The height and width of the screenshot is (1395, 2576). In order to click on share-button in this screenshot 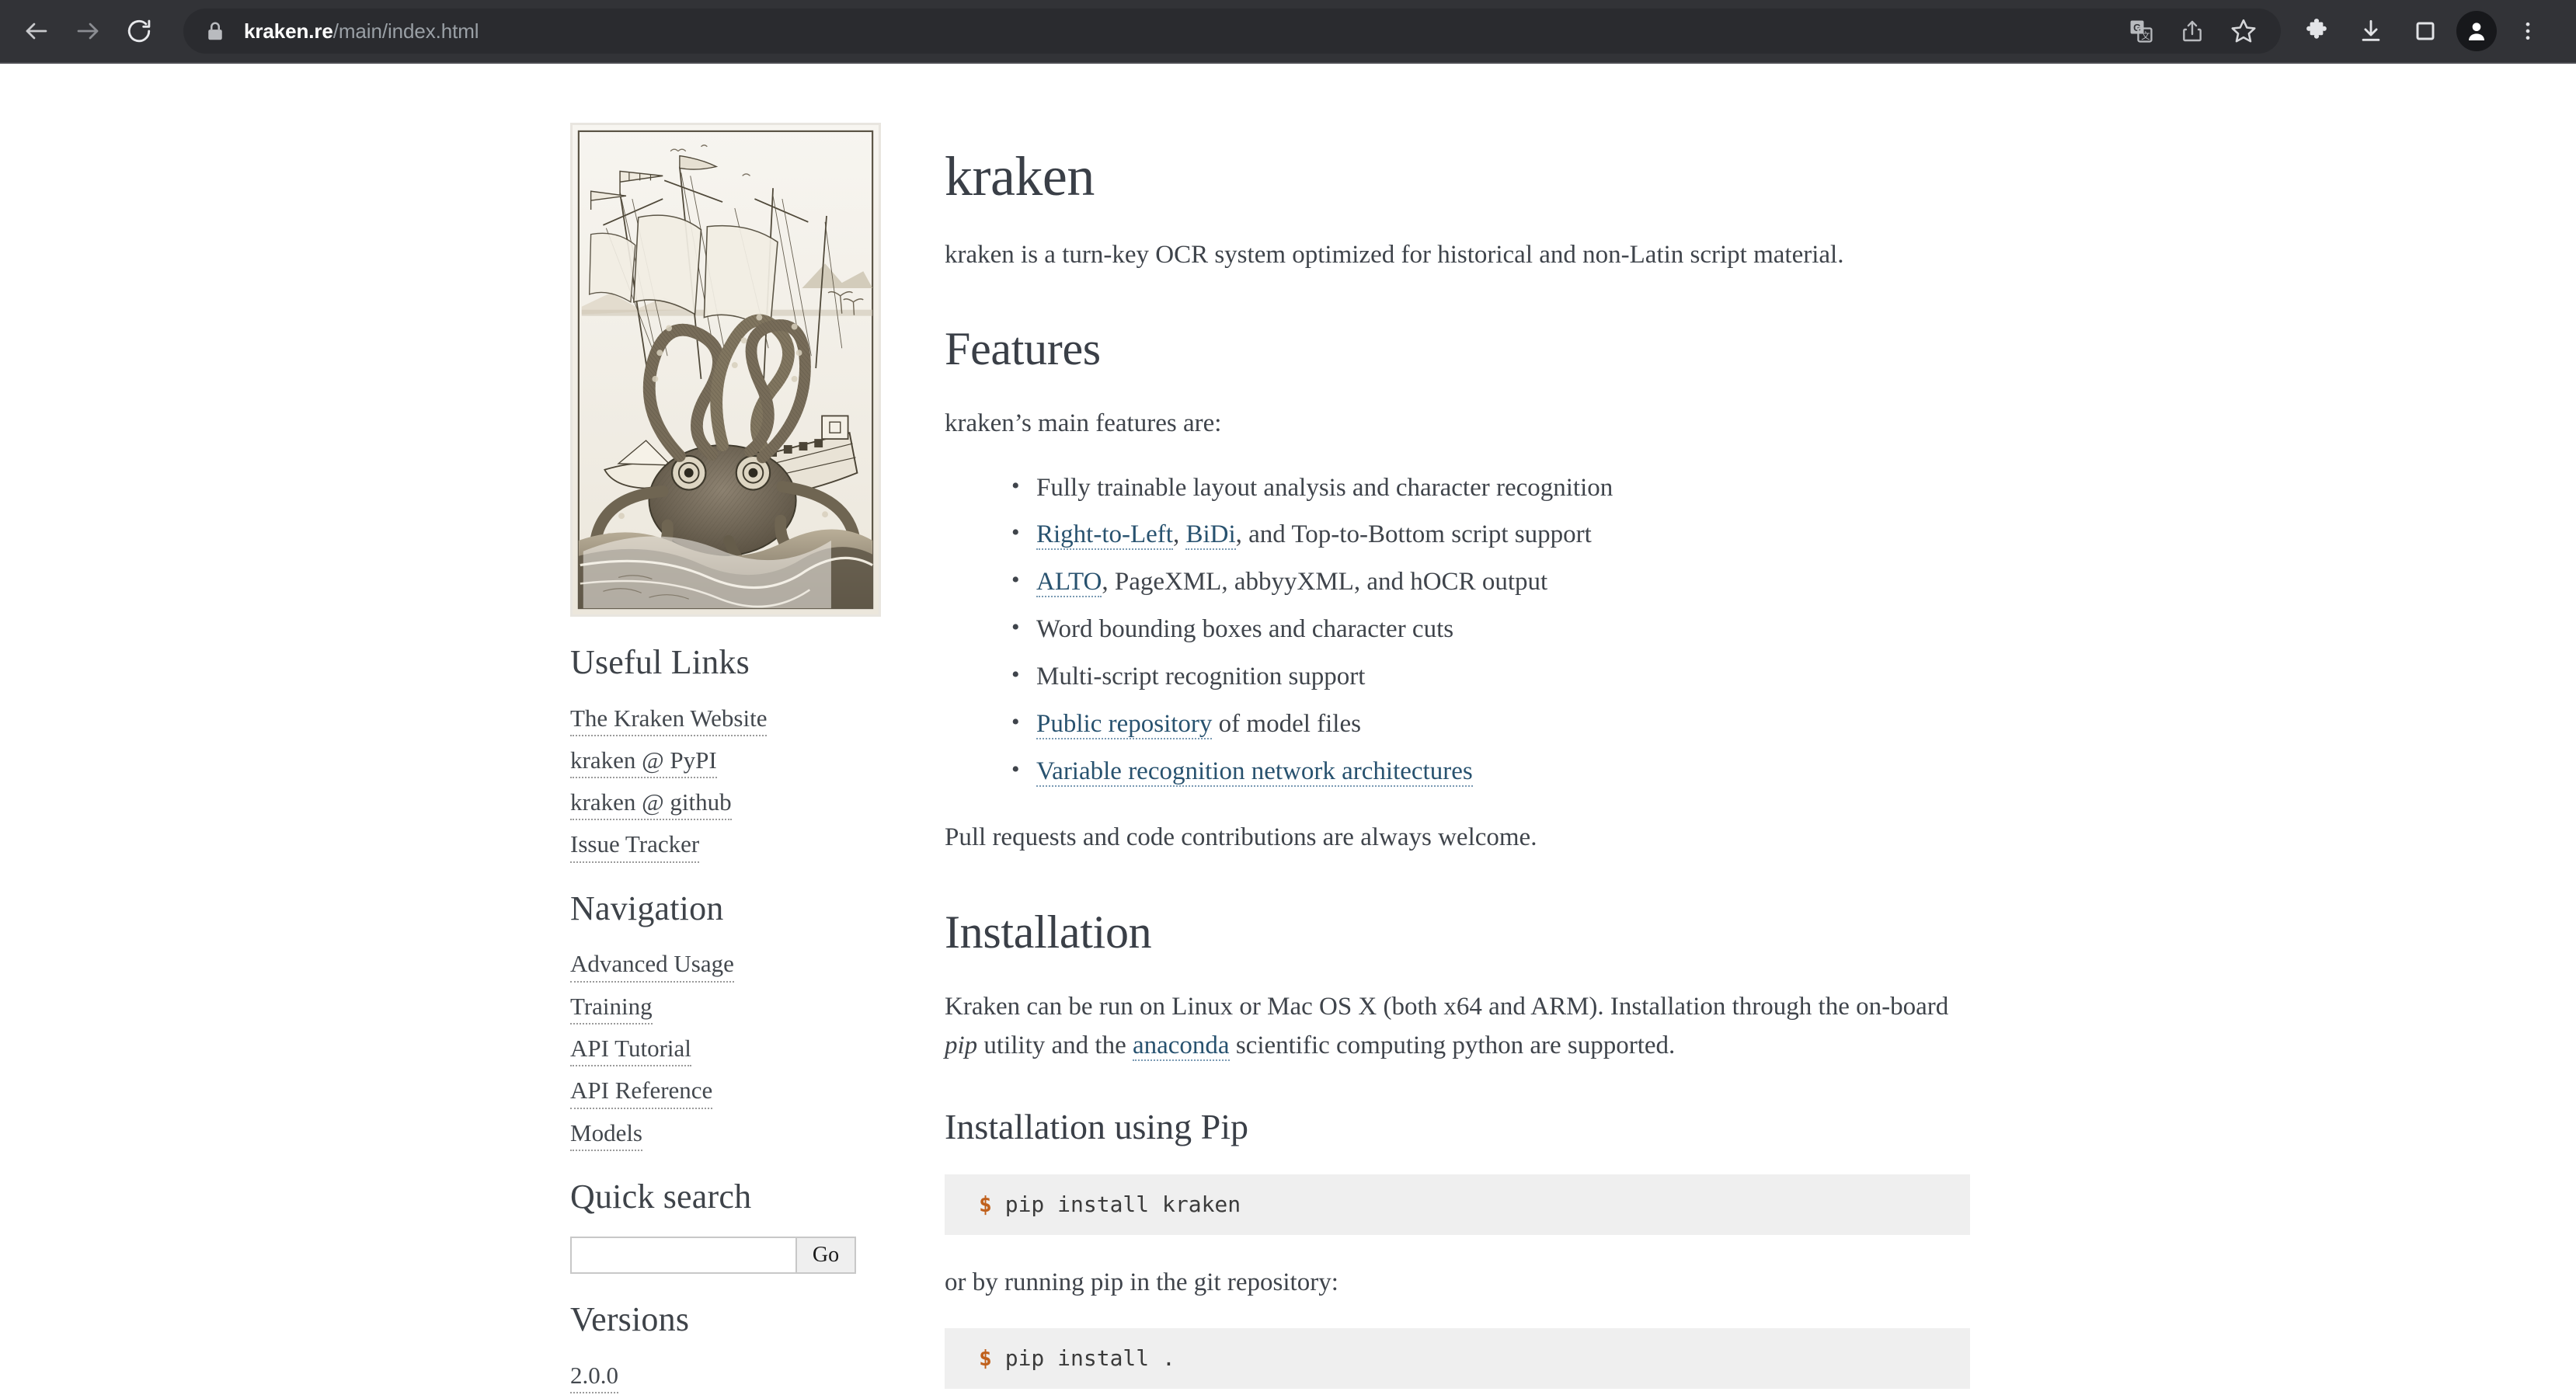, I will do `click(2192, 31)`.